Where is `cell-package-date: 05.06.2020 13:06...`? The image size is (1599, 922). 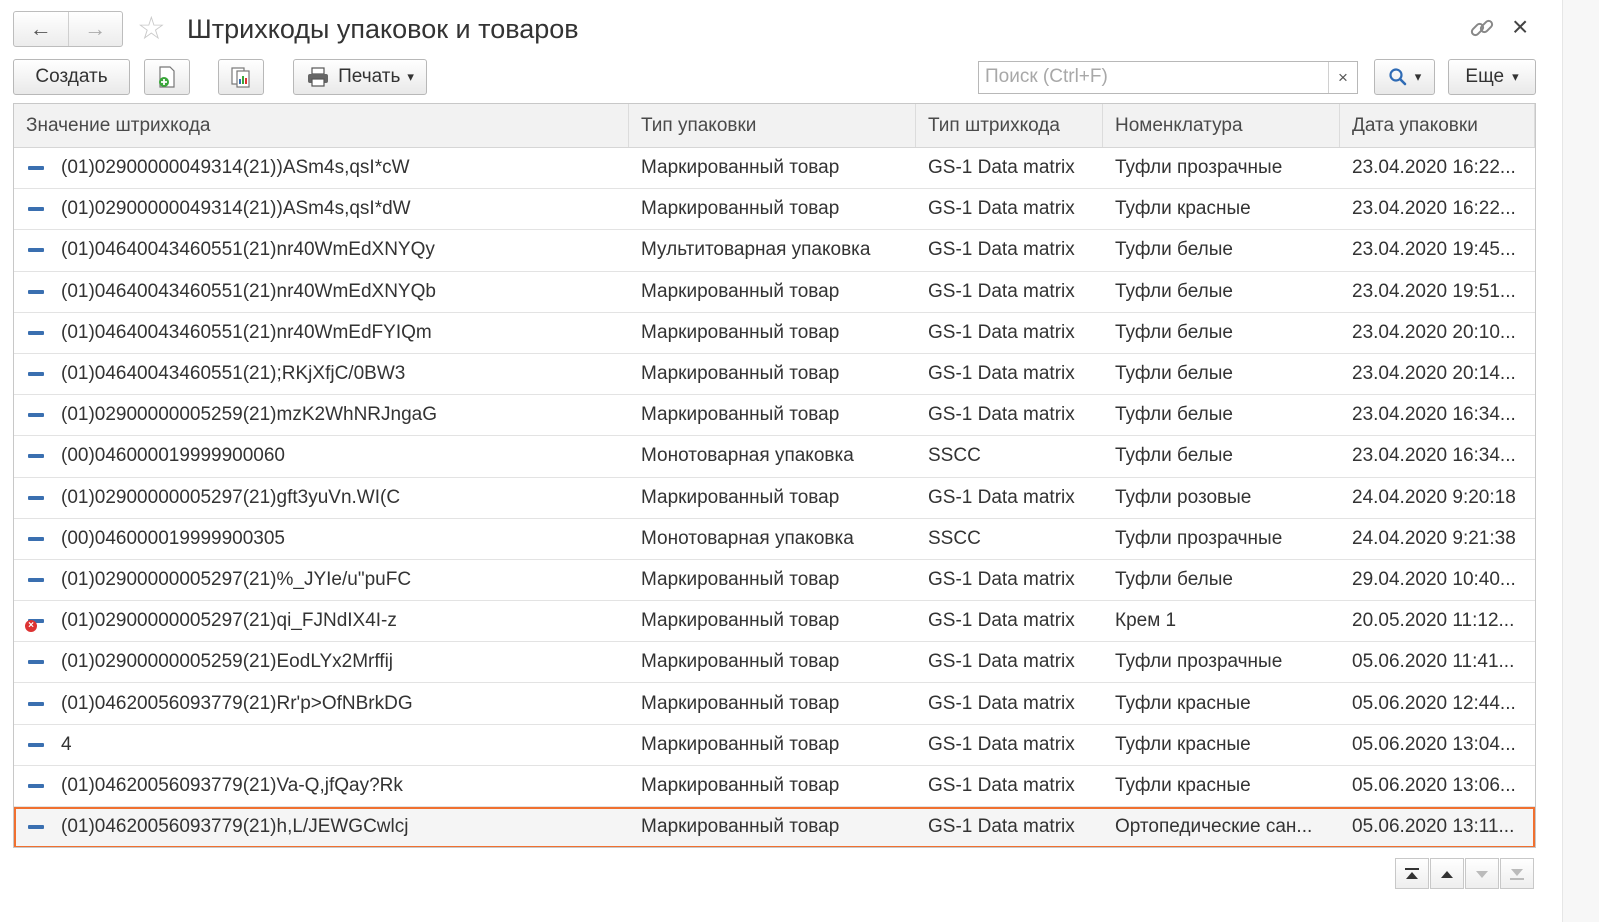 cell-package-date: 05.06.2020 13:06... is located at coordinates (1437, 786).